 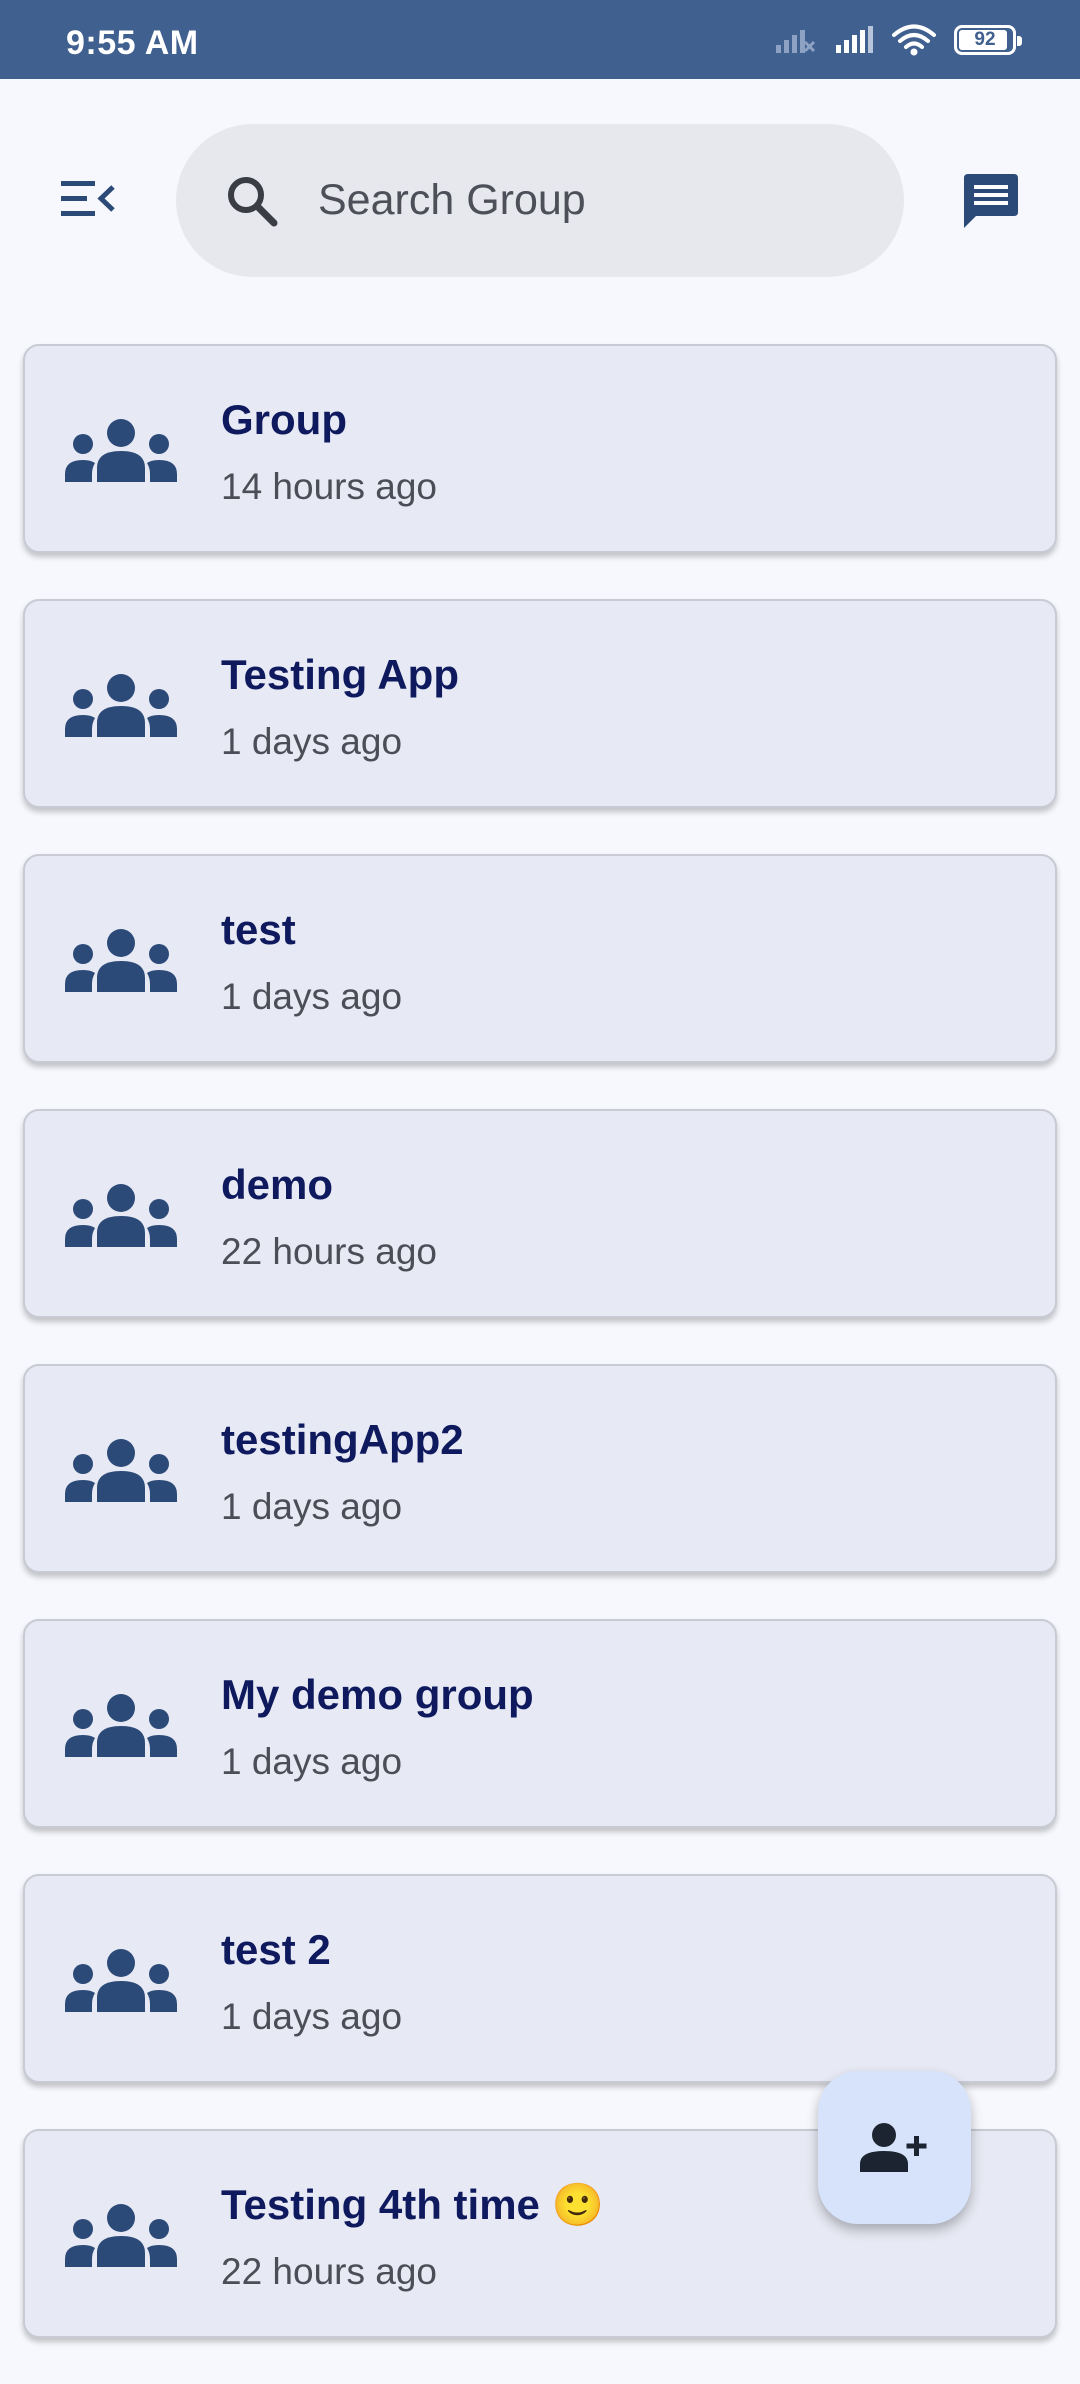 I want to click on group-card: Group 14 hours ago, so click(x=540, y=448).